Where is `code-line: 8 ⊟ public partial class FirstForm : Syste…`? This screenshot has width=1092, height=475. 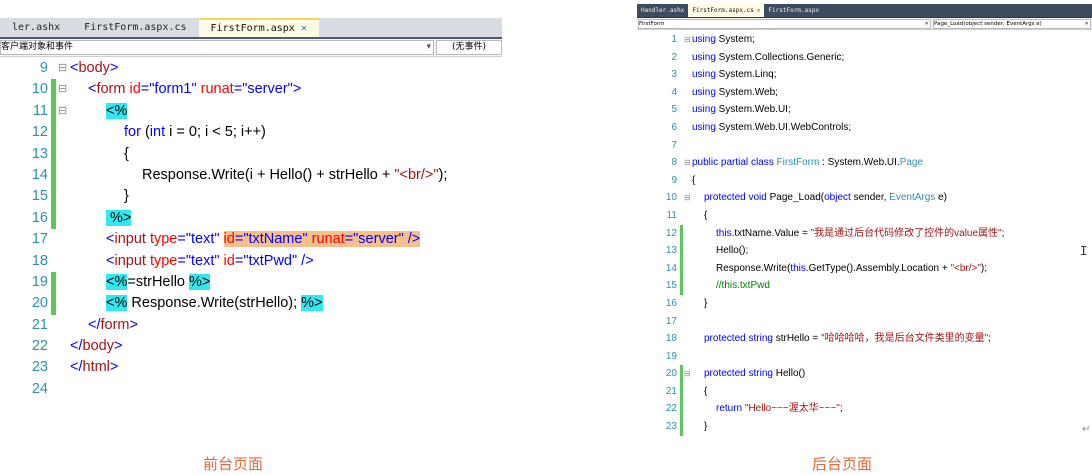 code-line: 8 ⊟ public partial class FirstForm : Syste… is located at coordinates (864, 163).